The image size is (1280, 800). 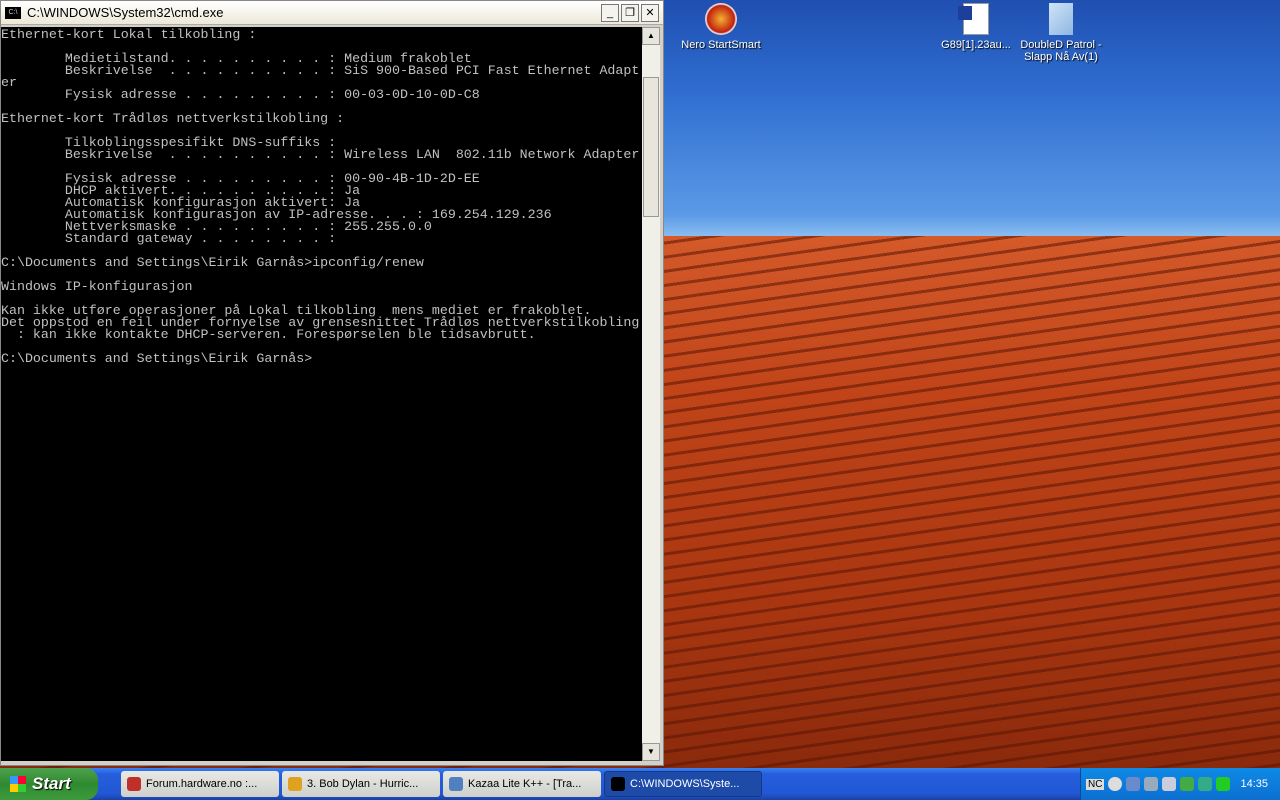 I want to click on icon-label: DoubleD Patrol - Slapp Nå Av(1), so click(x=1061, y=51).